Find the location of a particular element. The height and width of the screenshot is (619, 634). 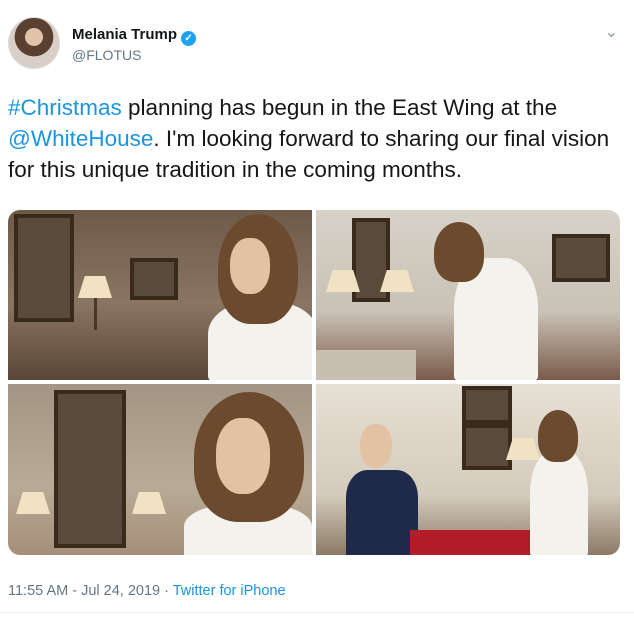

author-name: Melania Trump ✓ is located at coordinates (134, 36).